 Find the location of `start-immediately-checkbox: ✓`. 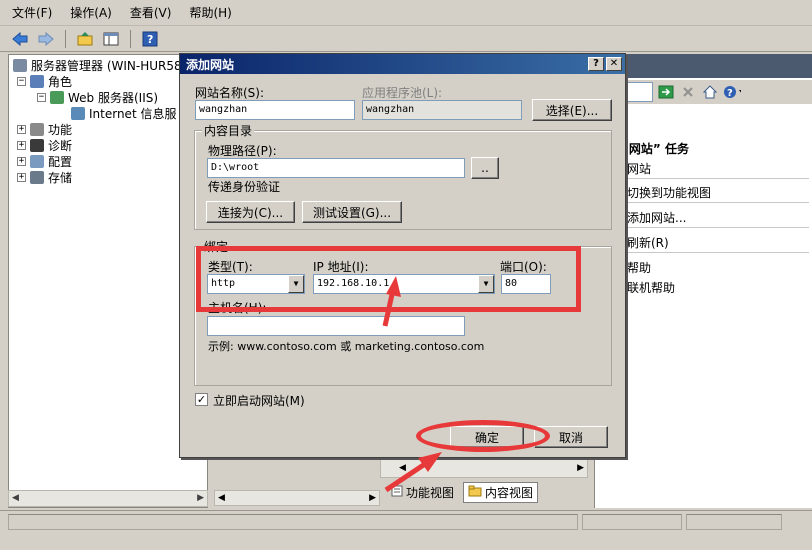

start-immediately-checkbox: ✓ is located at coordinates (201, 399).